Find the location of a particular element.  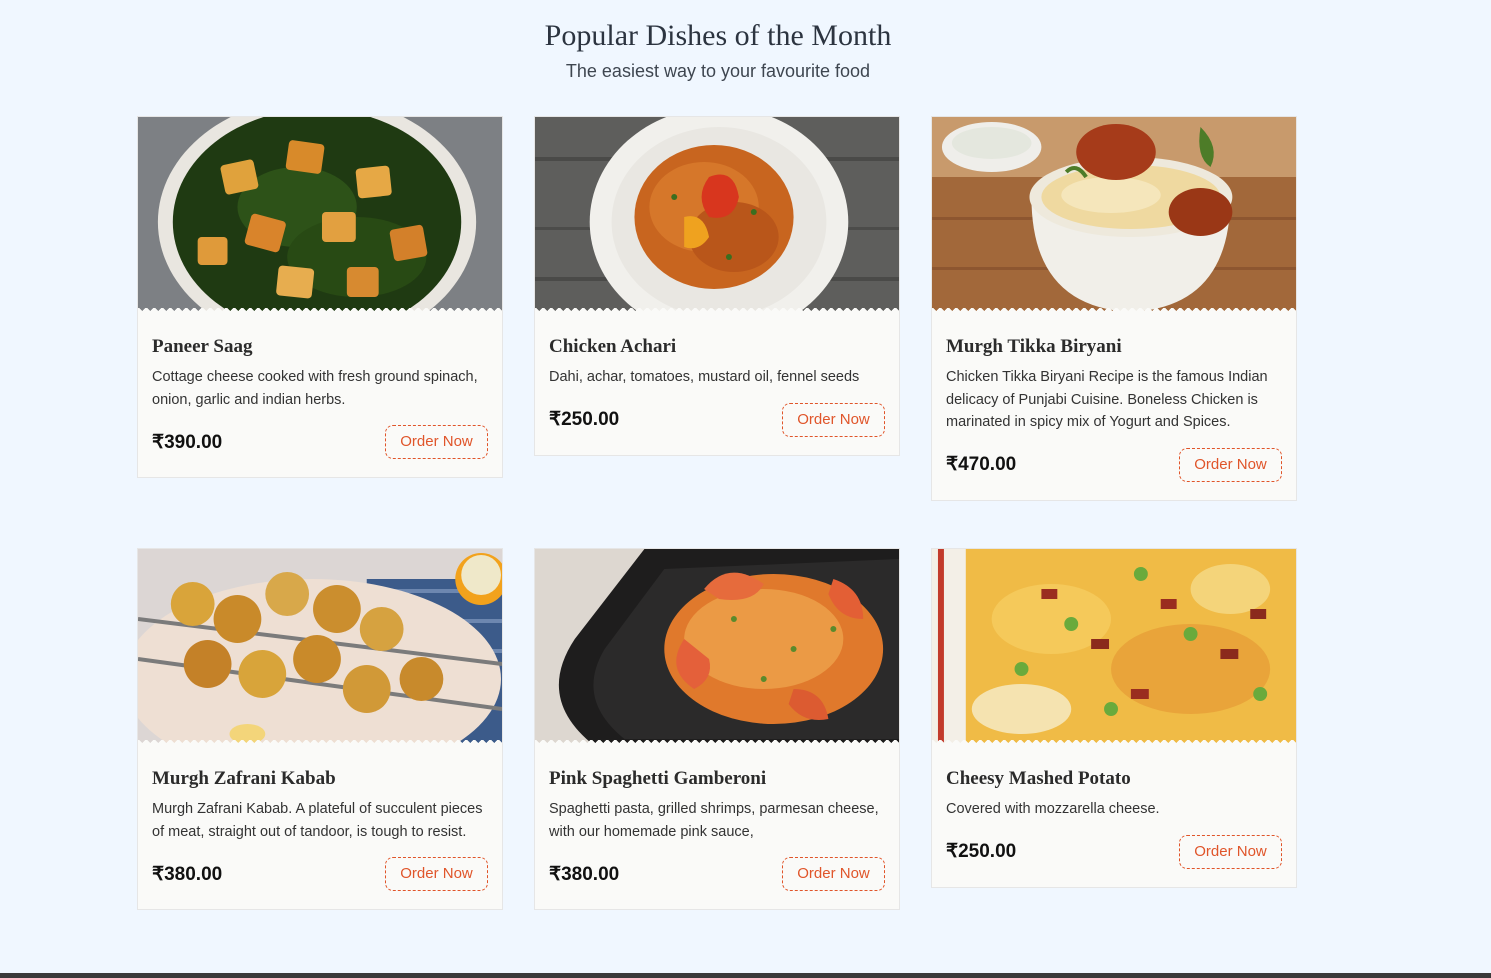

dish-image-murgh-tikka-biryani is located at coordinates (1114, 215).